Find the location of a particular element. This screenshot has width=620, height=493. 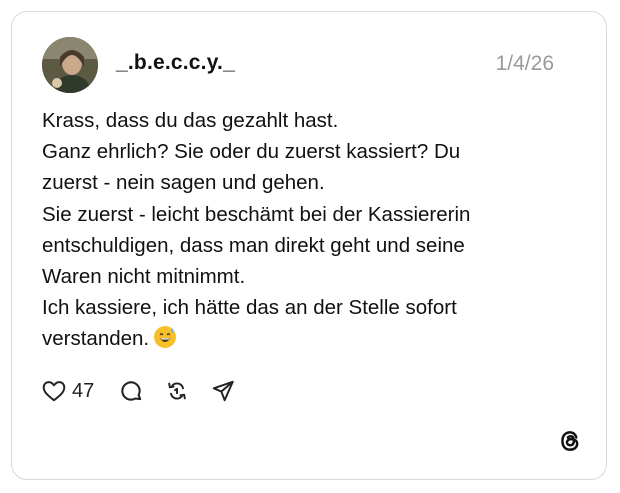

share-icon is located at coordinates (223, 391).